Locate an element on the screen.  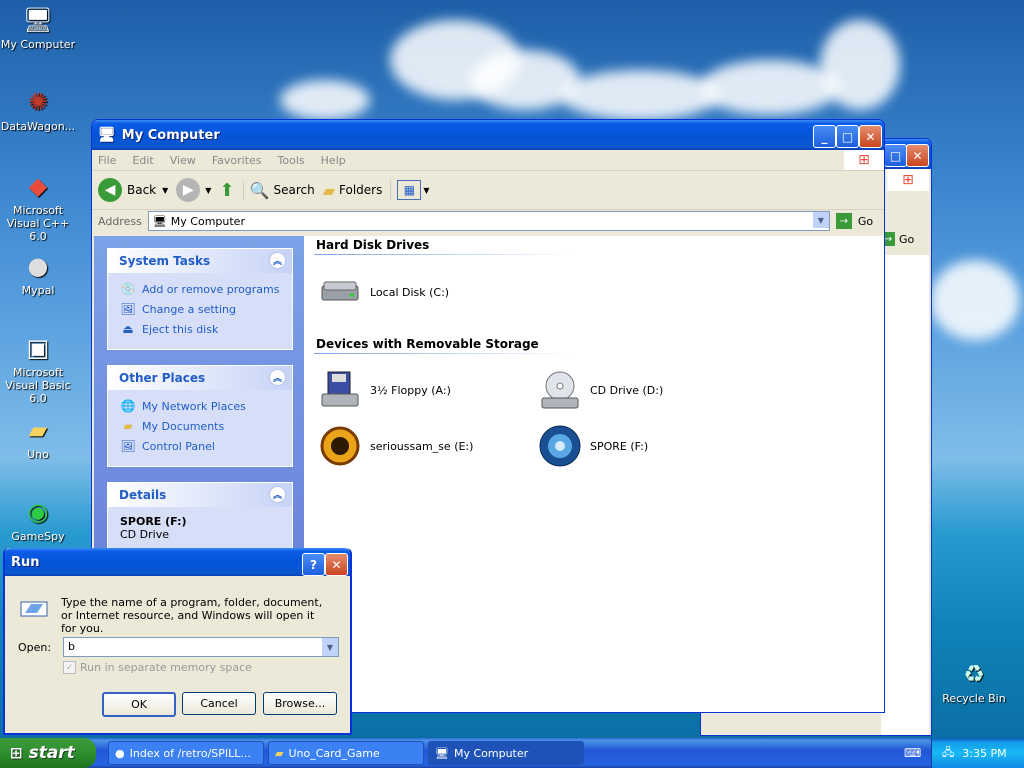
eject-icon: ⏏ is located at coordinates (128, 329).